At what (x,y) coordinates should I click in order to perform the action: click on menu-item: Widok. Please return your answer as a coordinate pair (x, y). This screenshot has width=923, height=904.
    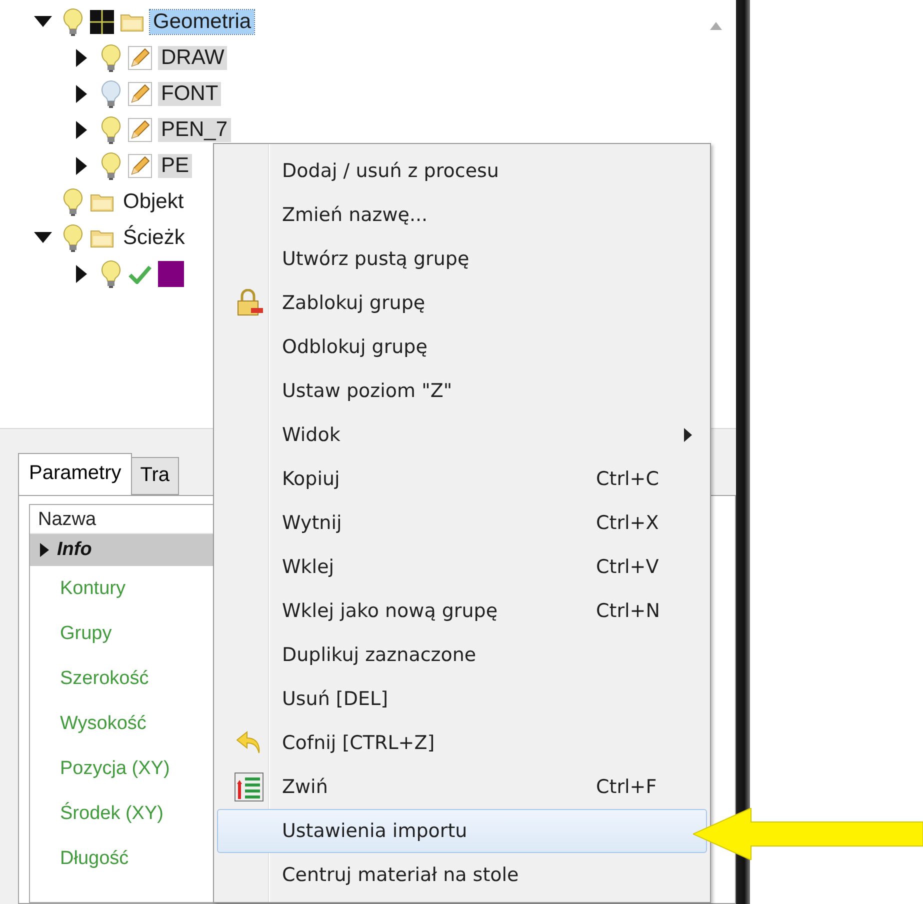
    Looking at the image, I should click on (462, 435).